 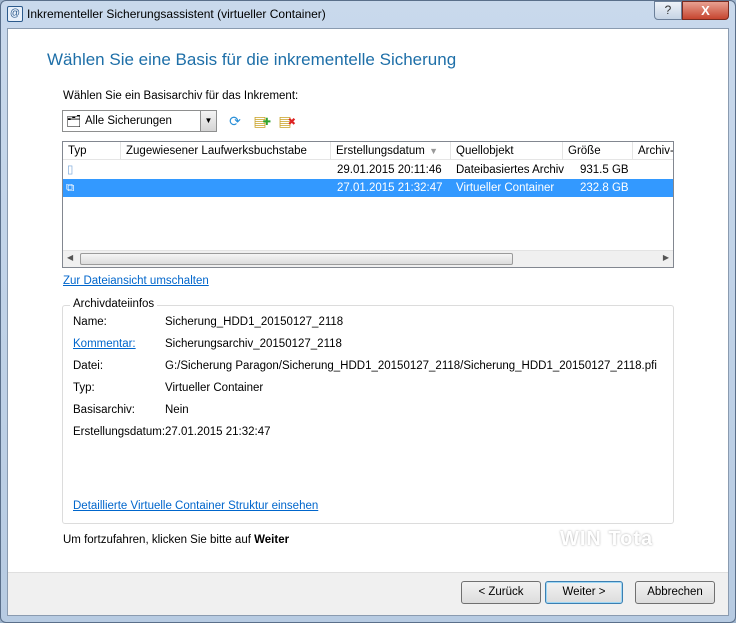 I want to click on remove-archive-icon: ▤ ✖, so click(x=286, y=121).